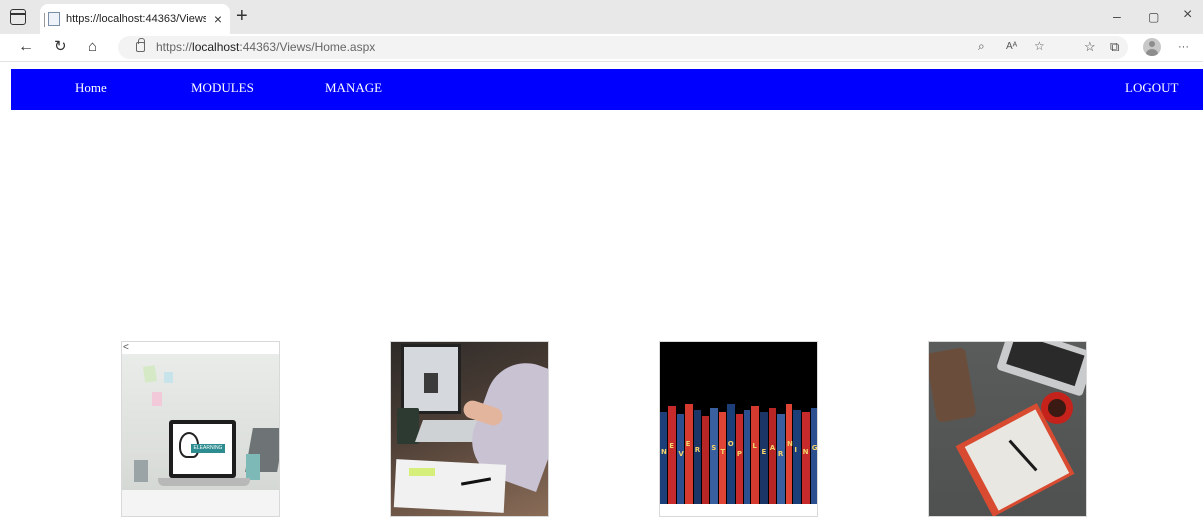  I want to click on book-letter: I, so click(795, 450).